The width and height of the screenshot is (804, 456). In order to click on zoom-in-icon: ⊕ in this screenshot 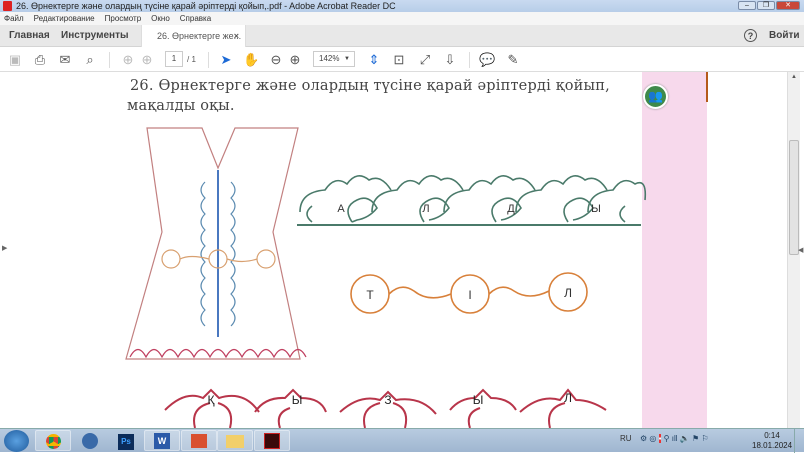, I will do `click(295, 60)`.